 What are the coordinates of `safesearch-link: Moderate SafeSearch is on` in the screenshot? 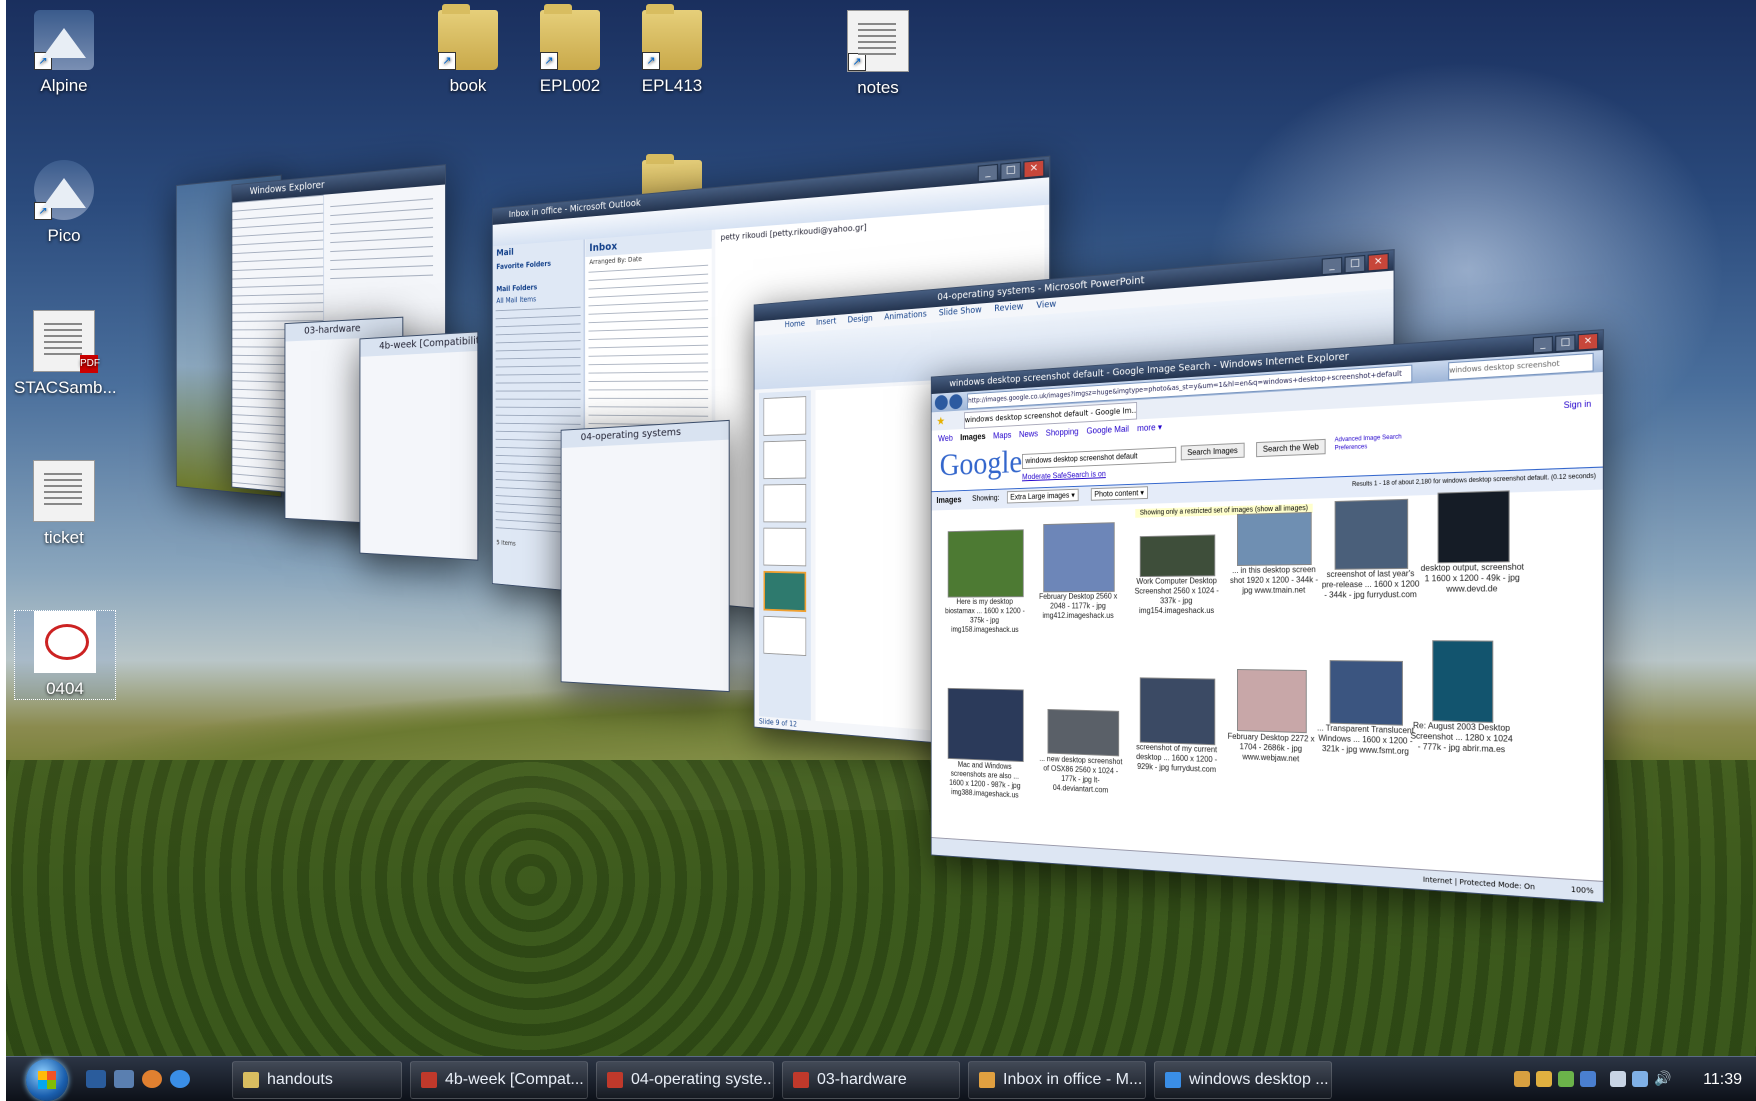 It's located at (1064, 475).